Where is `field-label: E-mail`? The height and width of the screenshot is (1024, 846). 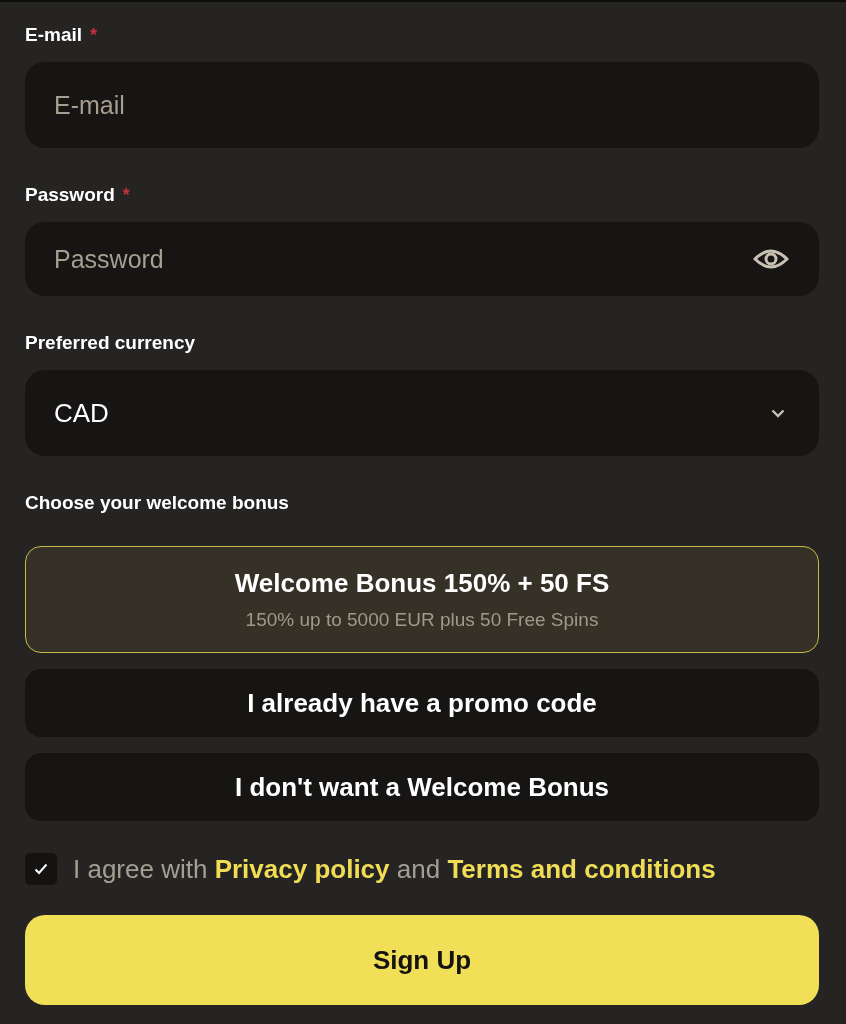
field-label: E-mail is located at coordinates (54, 35).